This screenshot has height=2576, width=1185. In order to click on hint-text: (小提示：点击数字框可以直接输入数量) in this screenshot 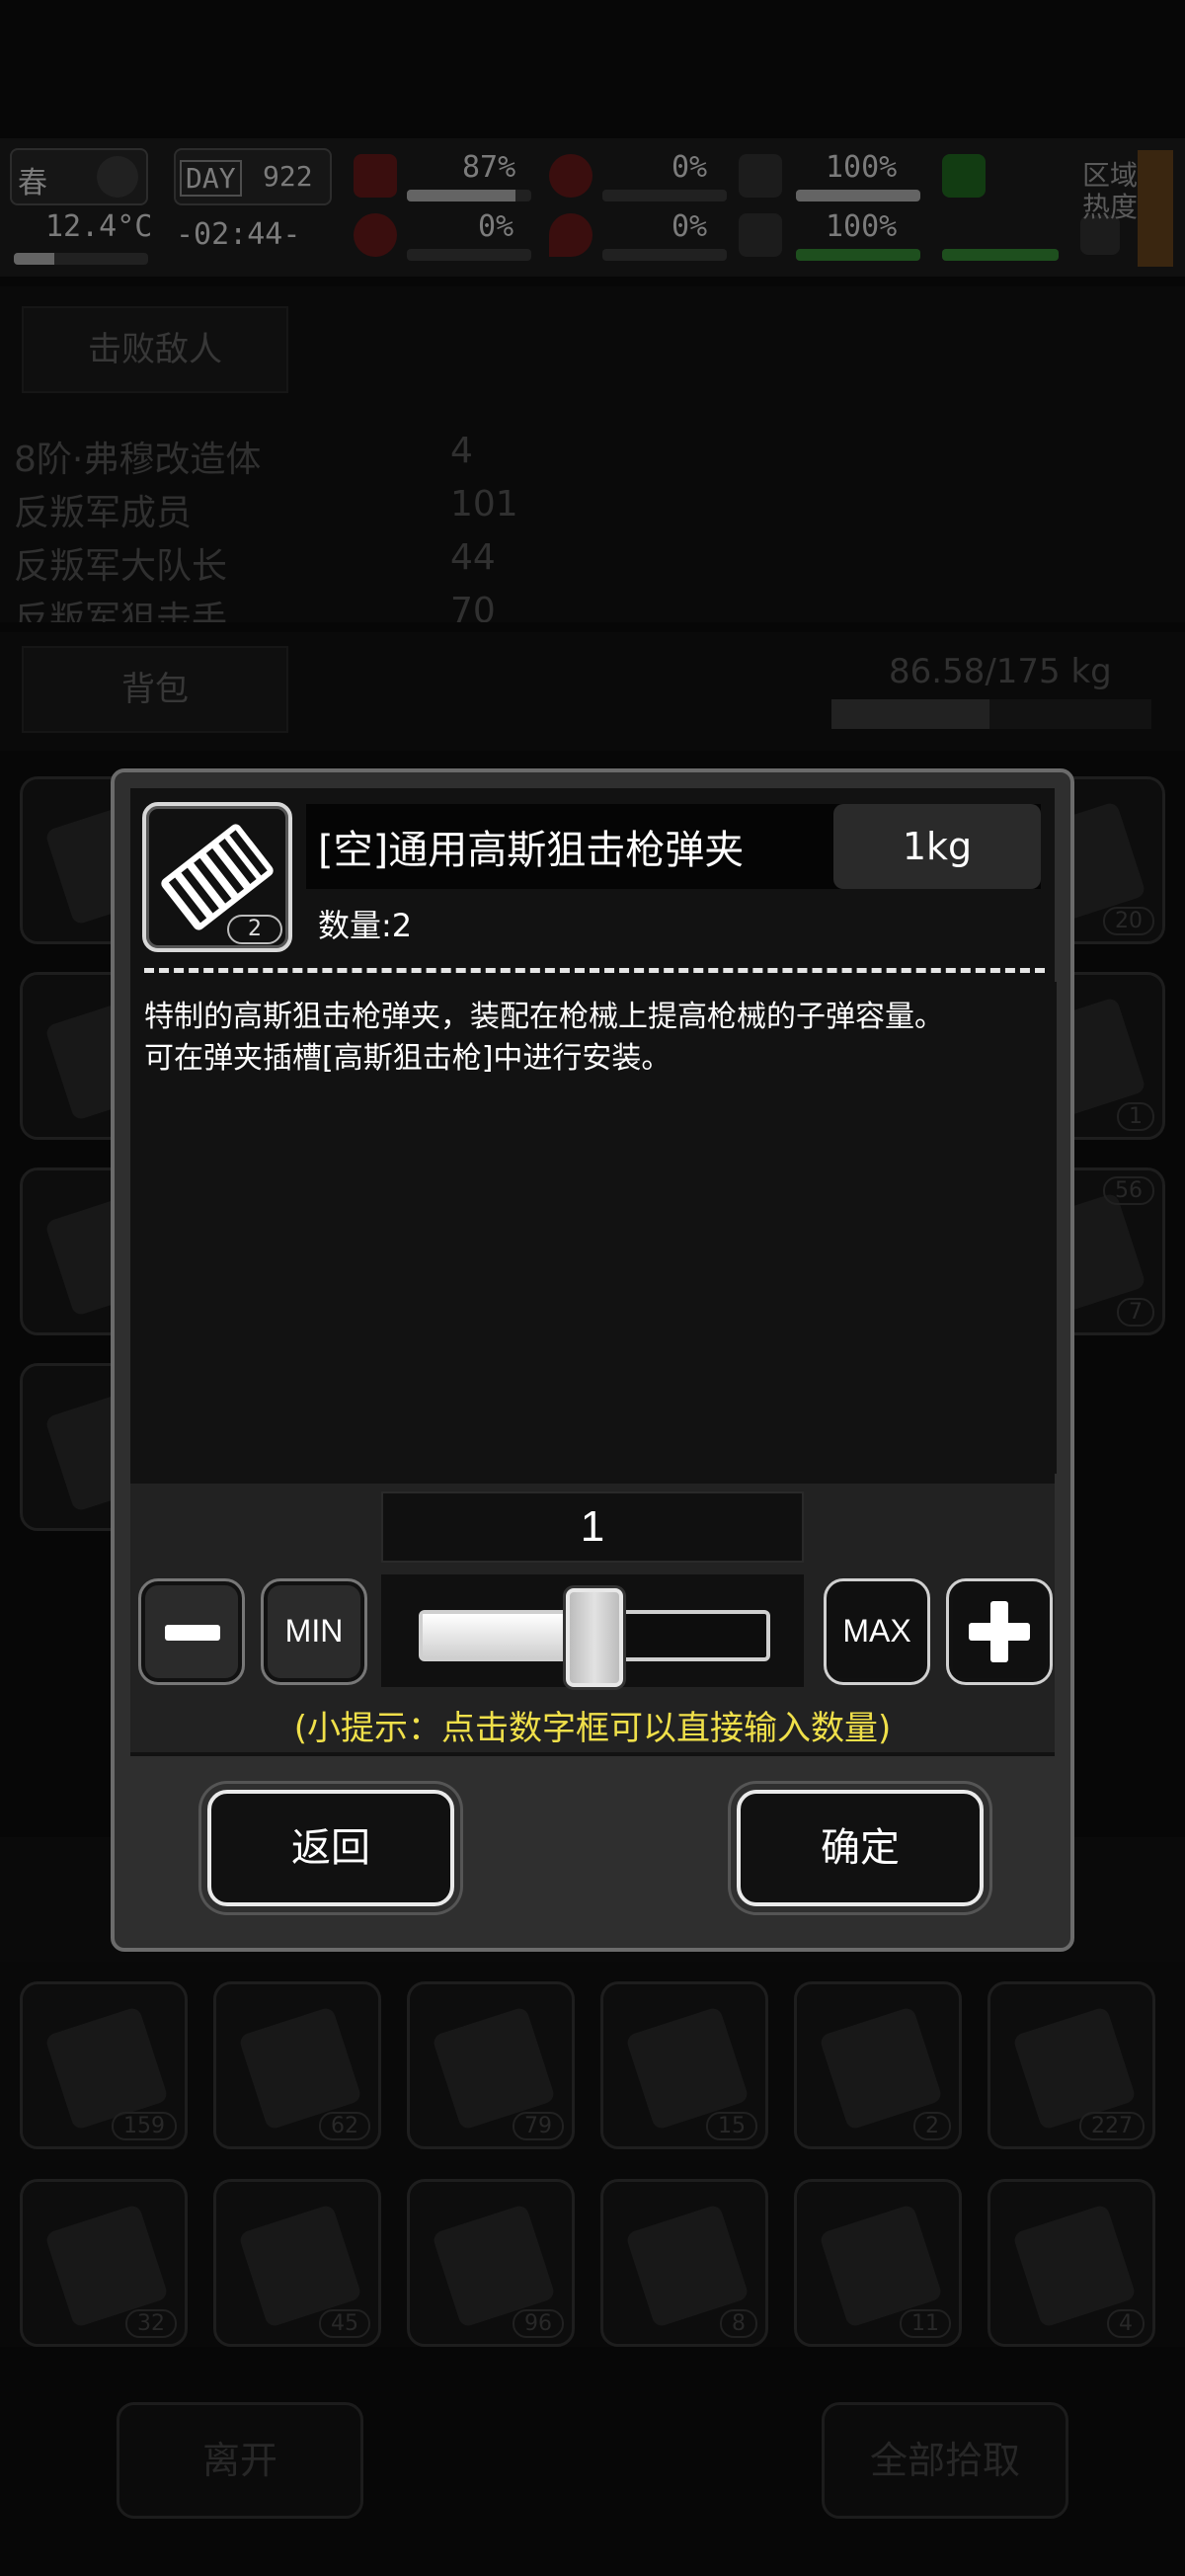, I will do `click(592, 1728)`.